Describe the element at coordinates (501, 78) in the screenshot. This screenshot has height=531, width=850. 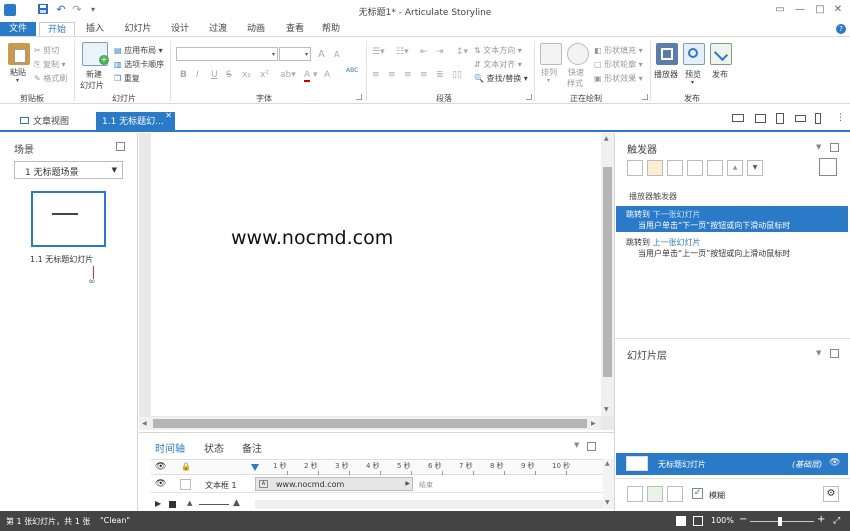
I see `find-replace-button: 🔍 查找/替换 ▾` at that location.